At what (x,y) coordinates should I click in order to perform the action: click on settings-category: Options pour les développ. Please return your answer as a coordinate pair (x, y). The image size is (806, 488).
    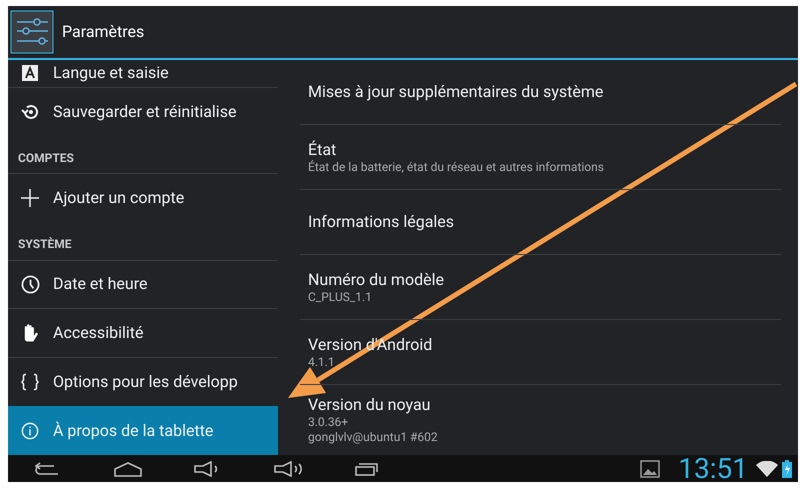
    Looking at the image, I should click on (143, 382).